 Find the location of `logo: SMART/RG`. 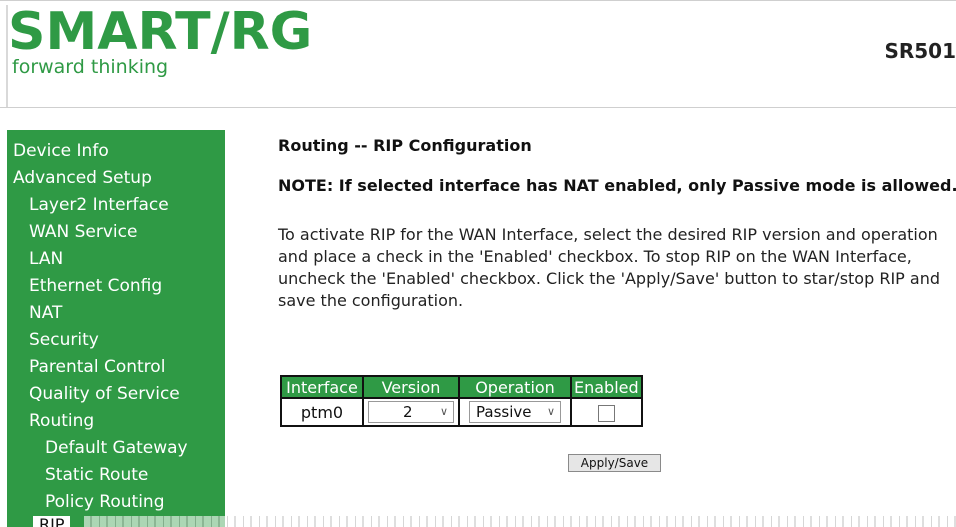

logo: SMART/RG is located at coordinates (160, 32).